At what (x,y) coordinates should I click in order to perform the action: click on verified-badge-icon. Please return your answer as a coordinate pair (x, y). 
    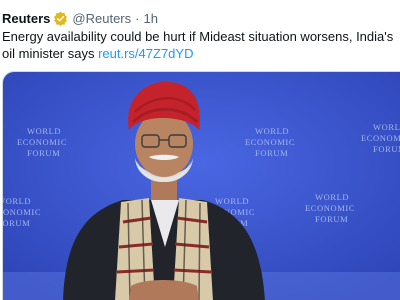
    Looking at the image, I should click on (61, 18).